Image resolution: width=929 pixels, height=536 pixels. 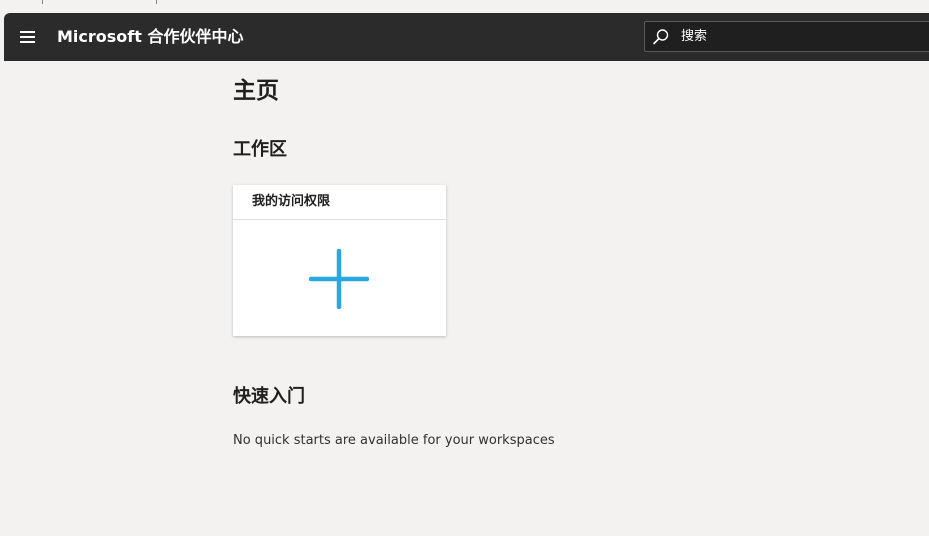 What do you see at coordinates (28, 37) in the screenshot?
I see `hamburger-menu-icon` at bounding box center [28, 37].